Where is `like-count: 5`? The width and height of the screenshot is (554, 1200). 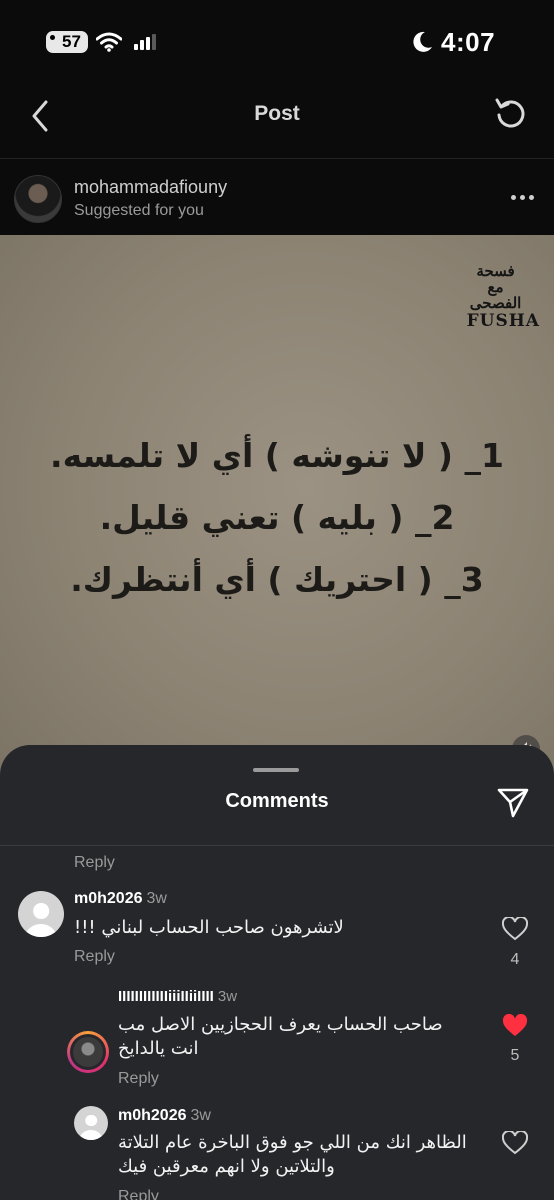
like-count: 5 is located at coordinates (515, 1055).